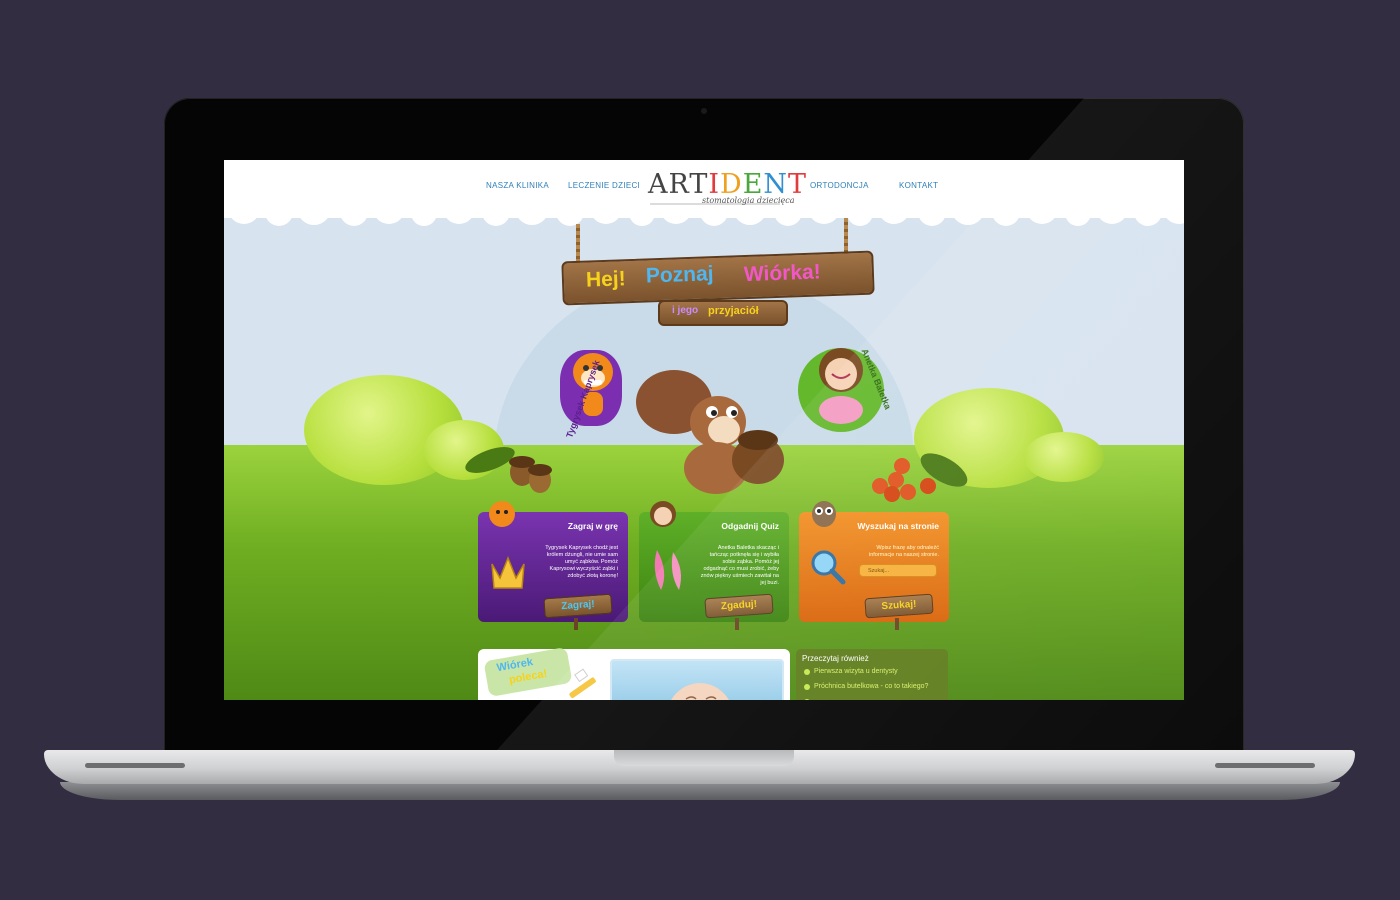 This screenshot has height=900, width=1400. I want to click on card-title: Odgadnij Quiz, so click(750, 526).